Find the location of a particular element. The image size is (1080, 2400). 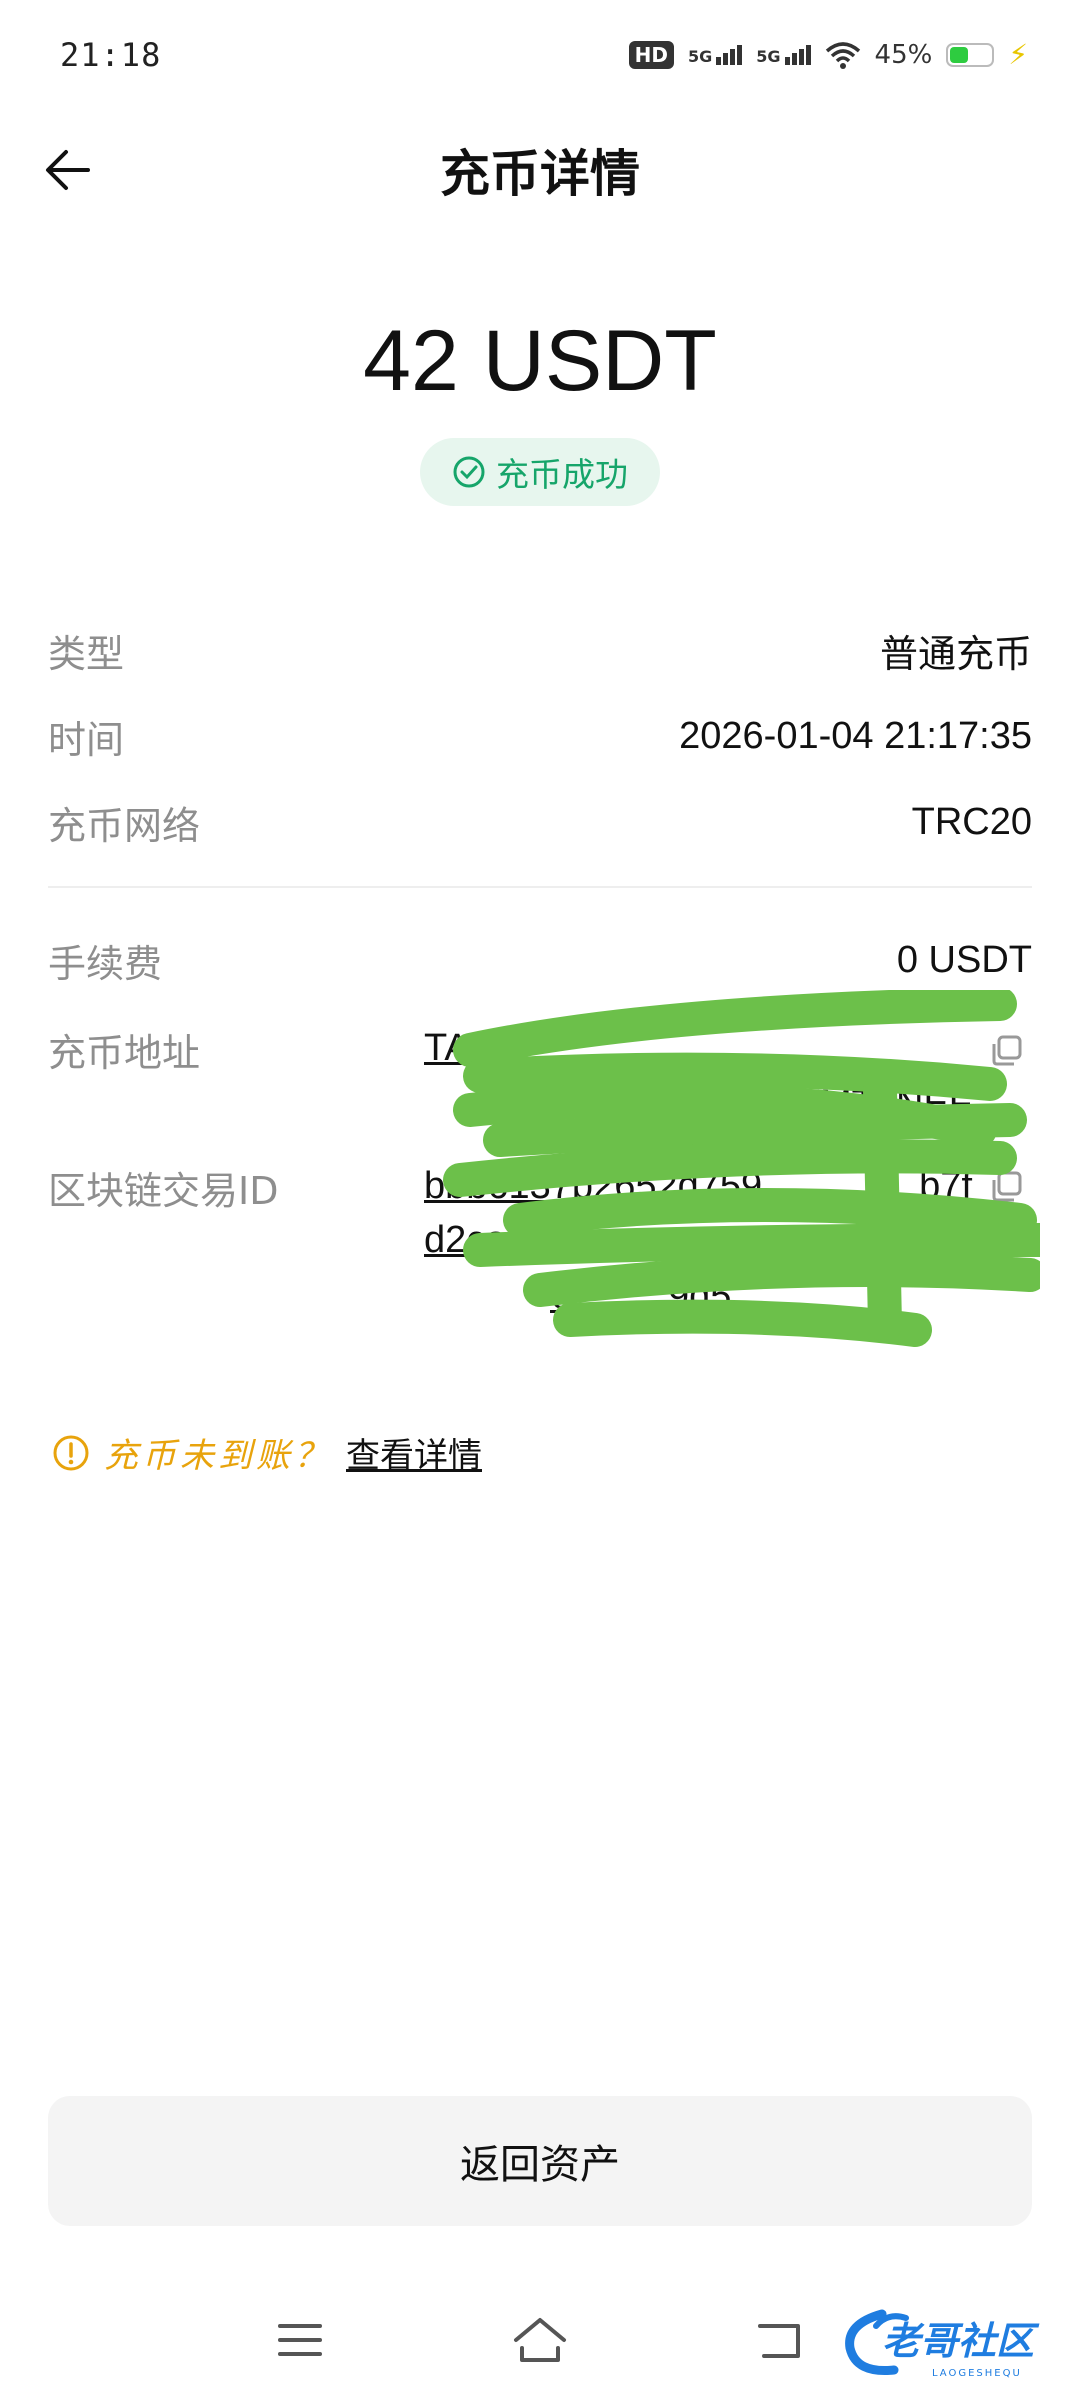

txid-label: 区块链交易ID is located at coordinates (163, 1191).